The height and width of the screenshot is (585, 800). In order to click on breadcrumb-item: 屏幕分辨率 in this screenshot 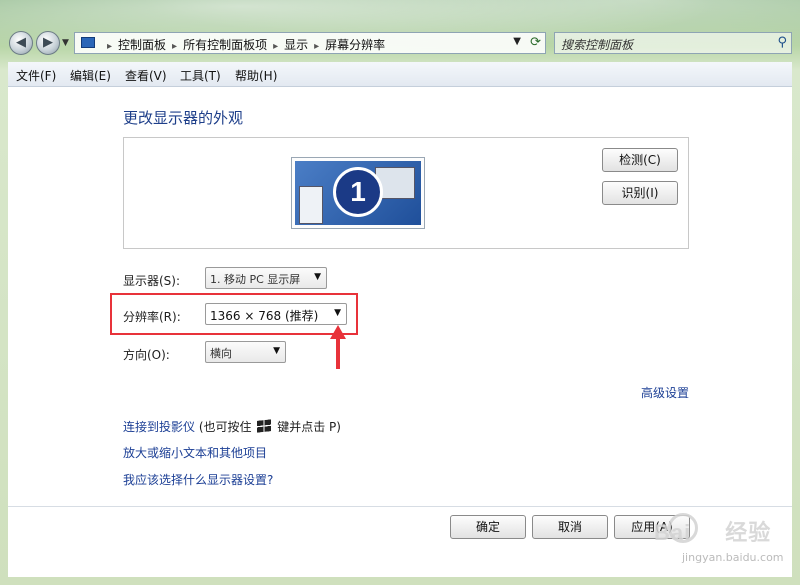, I will do `click(355, 45)`.